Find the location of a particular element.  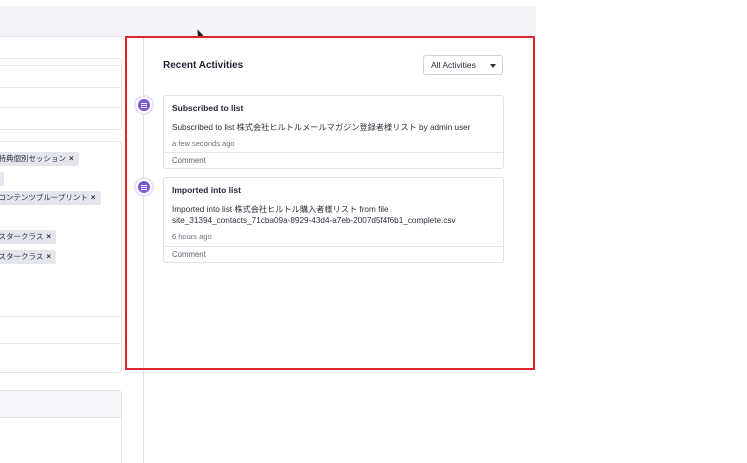

activity-time: 6 hours ago is located at coordinates (192, 236).